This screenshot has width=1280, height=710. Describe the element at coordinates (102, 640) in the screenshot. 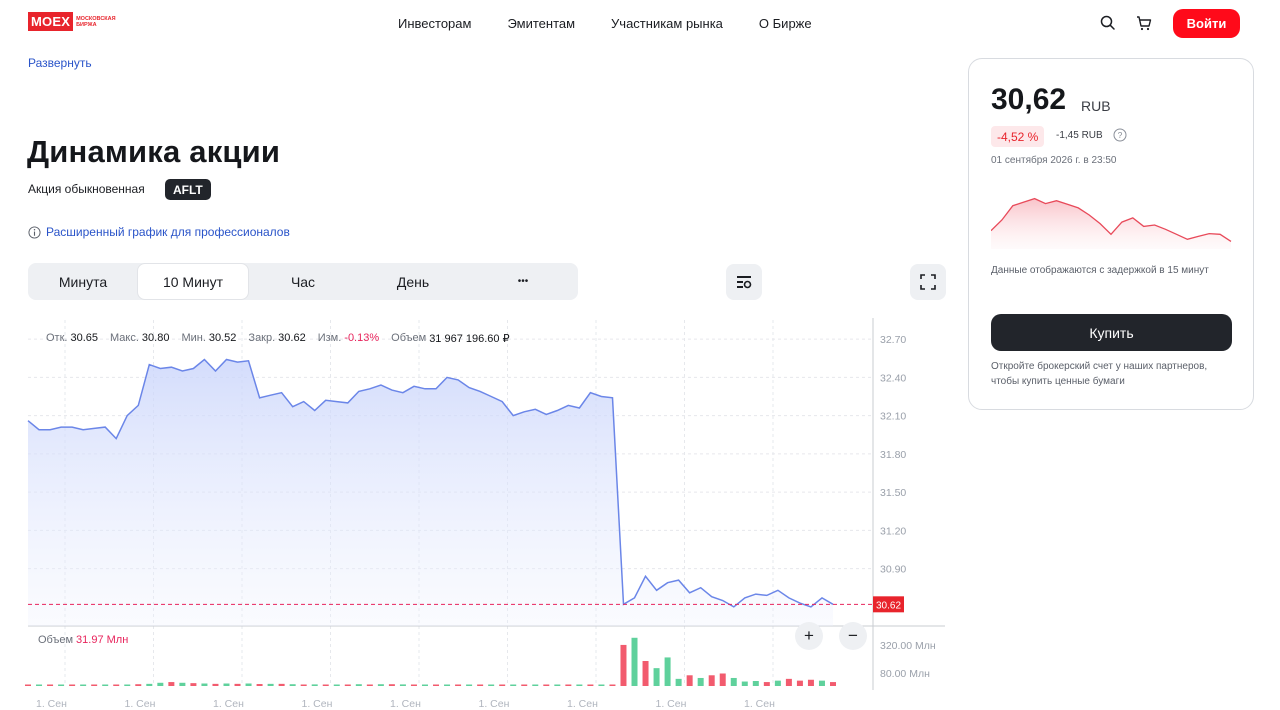

I see `volume-panel-value: 31.97 Млн` at that location.